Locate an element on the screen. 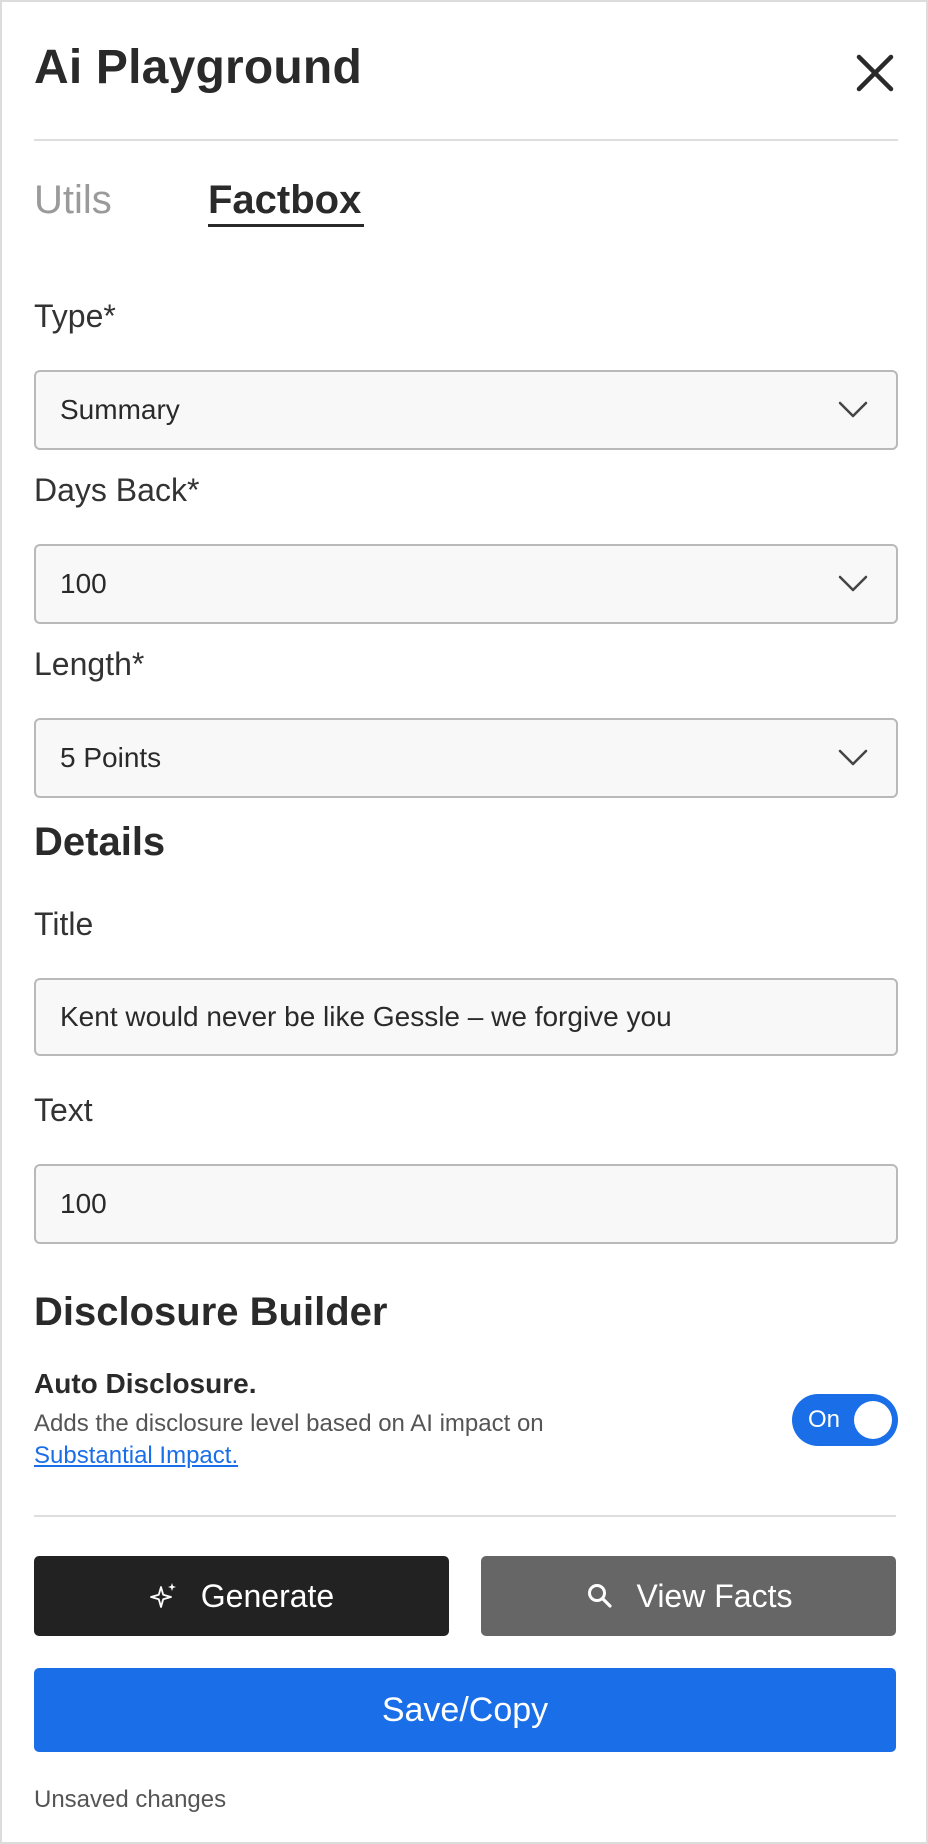  header-divider is located at coordinates (466, 140).